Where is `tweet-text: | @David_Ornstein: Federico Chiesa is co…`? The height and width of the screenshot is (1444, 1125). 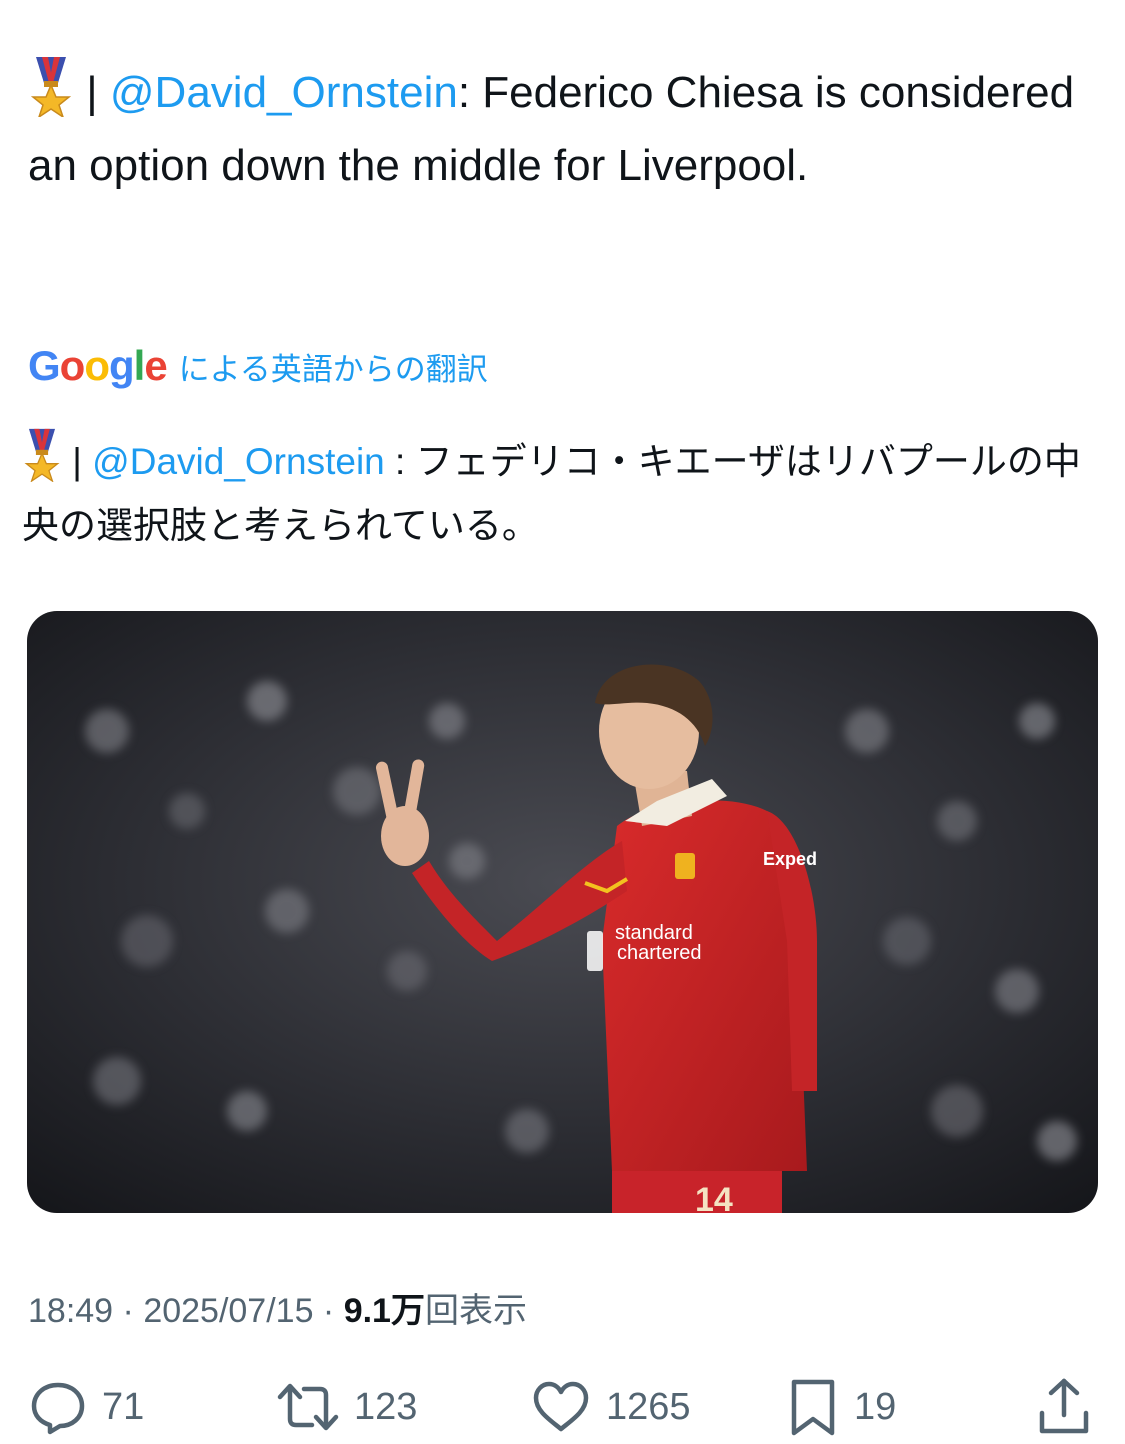 tweet-text: | @David_Ornstein: Federico Chiesa is co… is located at coordinates (558, 129).